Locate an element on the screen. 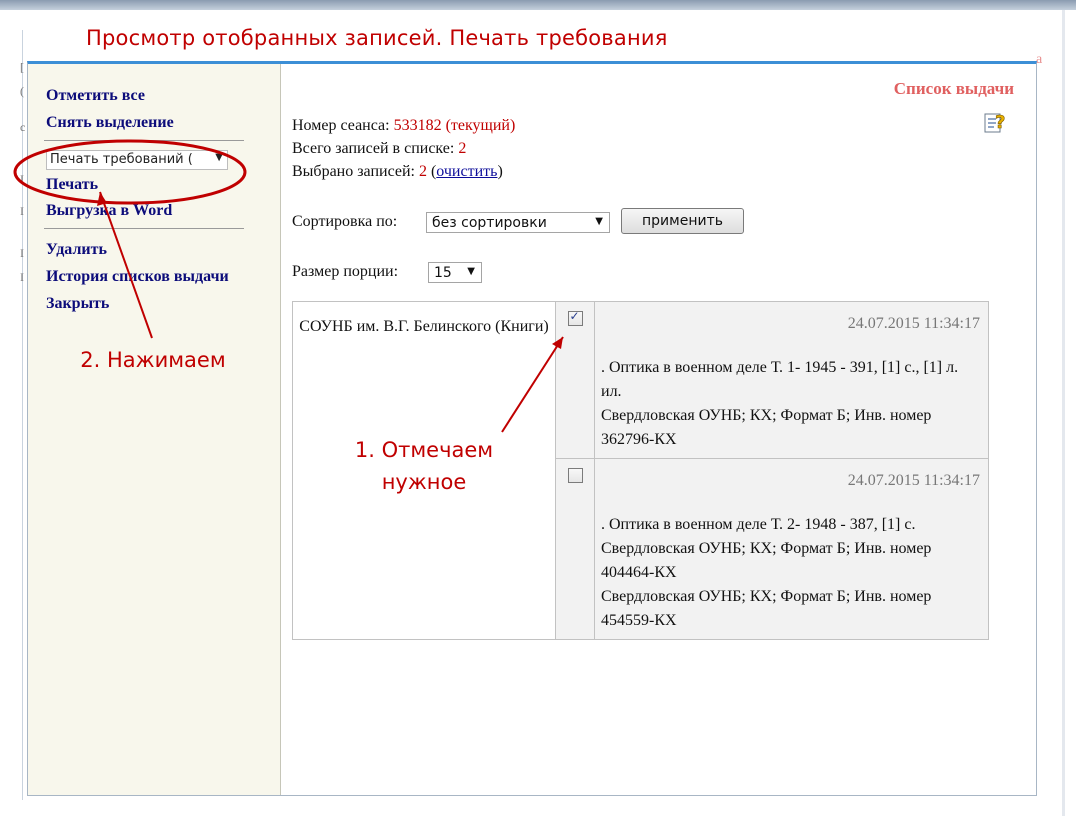  delete-link: Удалить is located at coordinates (76, 250).